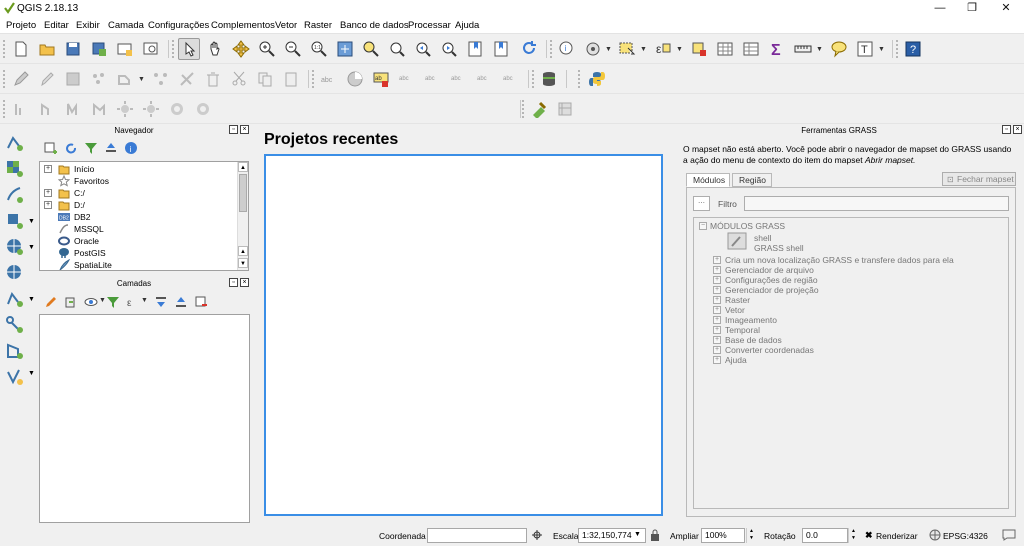 This screenshot has width=1024, height=546. What do you see at coordinates (138, 253) in the screenshot?
I see `tree-item-postgis: PostGIS` at bounding box center [138, 253].